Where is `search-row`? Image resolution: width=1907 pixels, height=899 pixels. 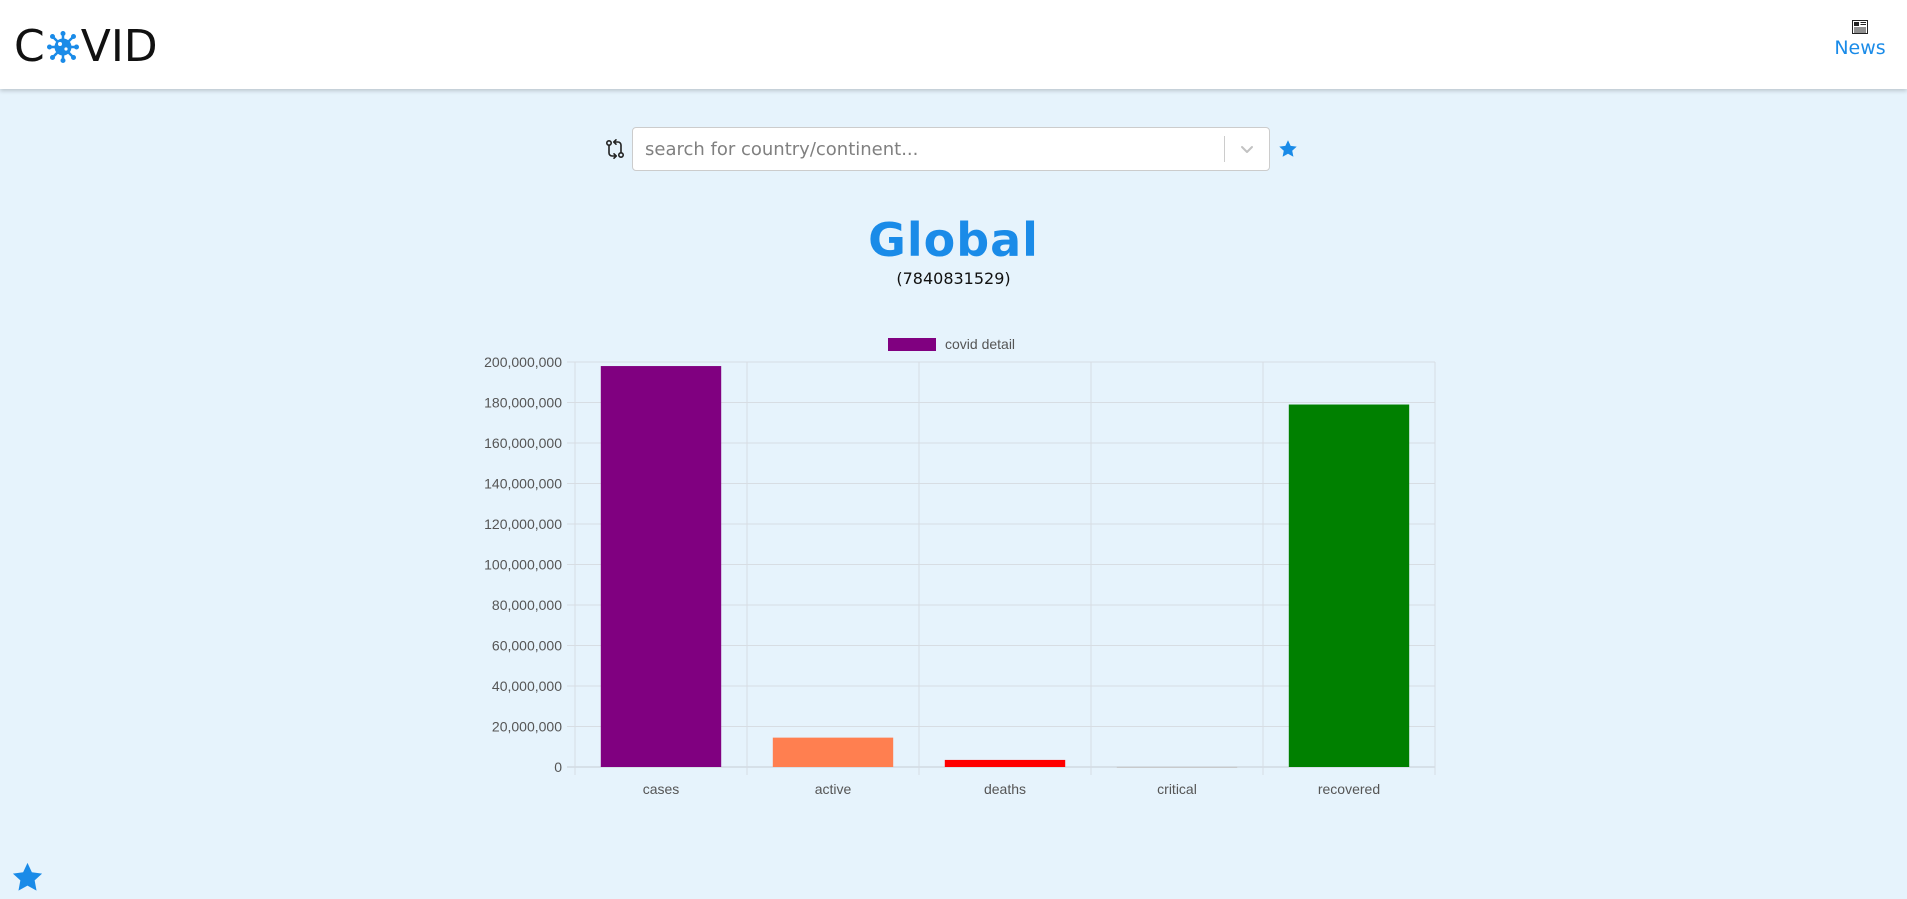 search-row is located at coordinates (951, 149).